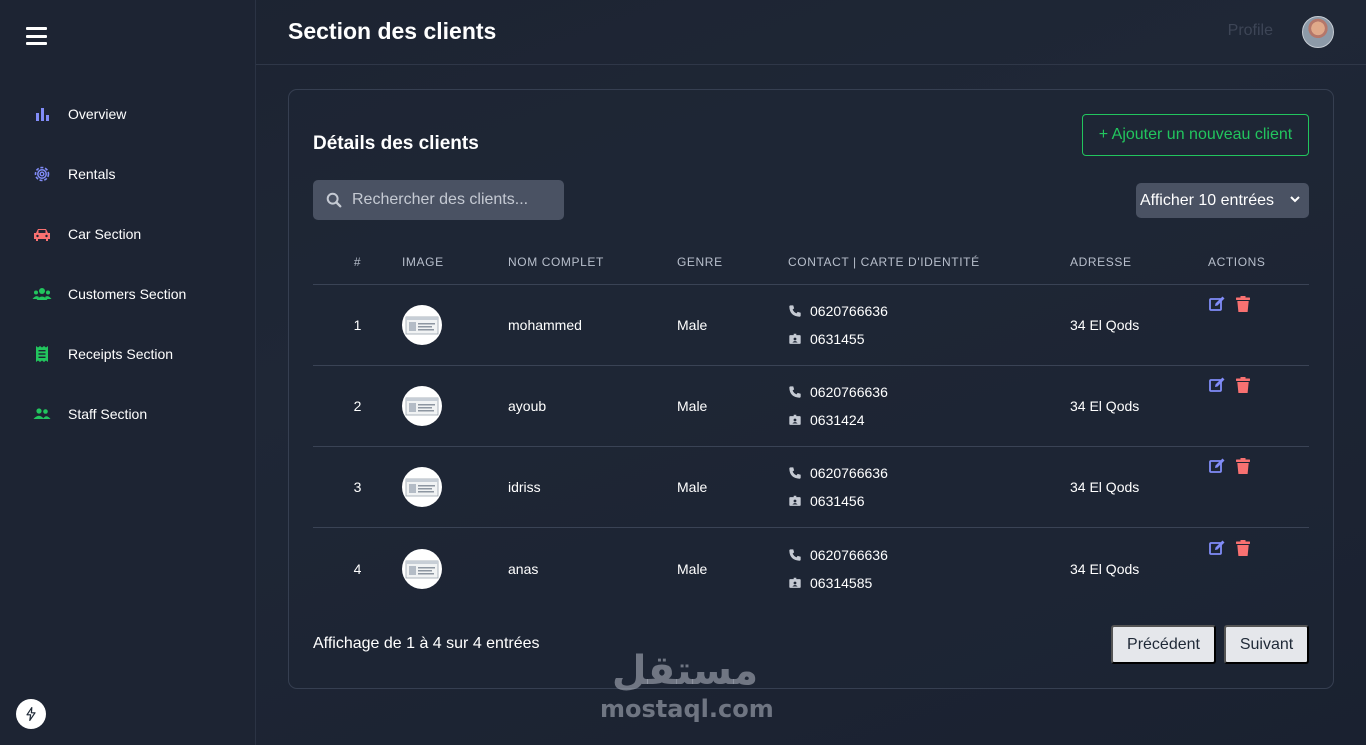 The image size is (1366, 745). I want to click on sidebar-item-car-section: Car Section, so click(128, 234).